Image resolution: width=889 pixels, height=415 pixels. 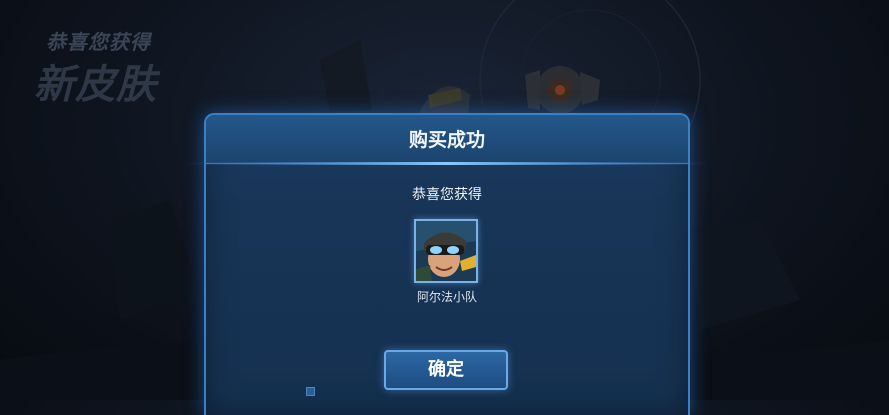 What do you see at coordinates (310, 391) in the screenshot?
I see `decorative-square-icon` at bounding box center [310, 391].